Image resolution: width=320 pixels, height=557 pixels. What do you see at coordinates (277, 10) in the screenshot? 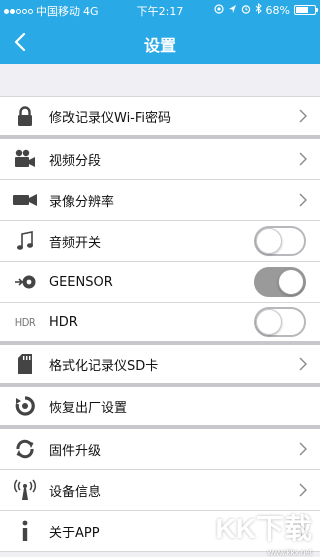
I see `battery-percent: 68%` at bounding box center [277, 10].